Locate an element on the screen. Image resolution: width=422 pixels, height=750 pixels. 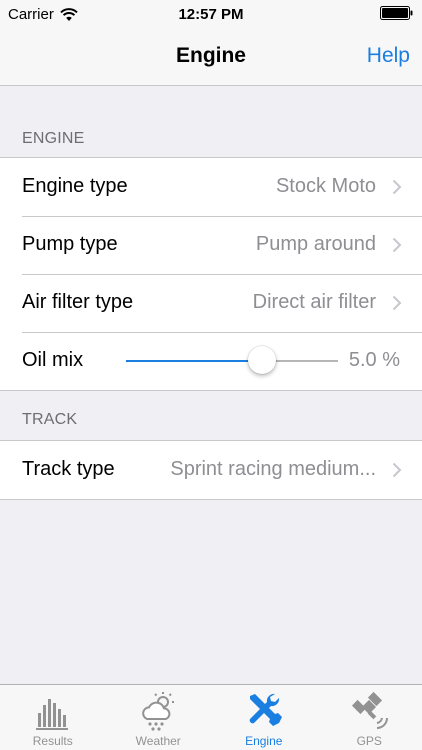
status-bar: Carrier 12:57 PM is located at coordinates (211, 15).